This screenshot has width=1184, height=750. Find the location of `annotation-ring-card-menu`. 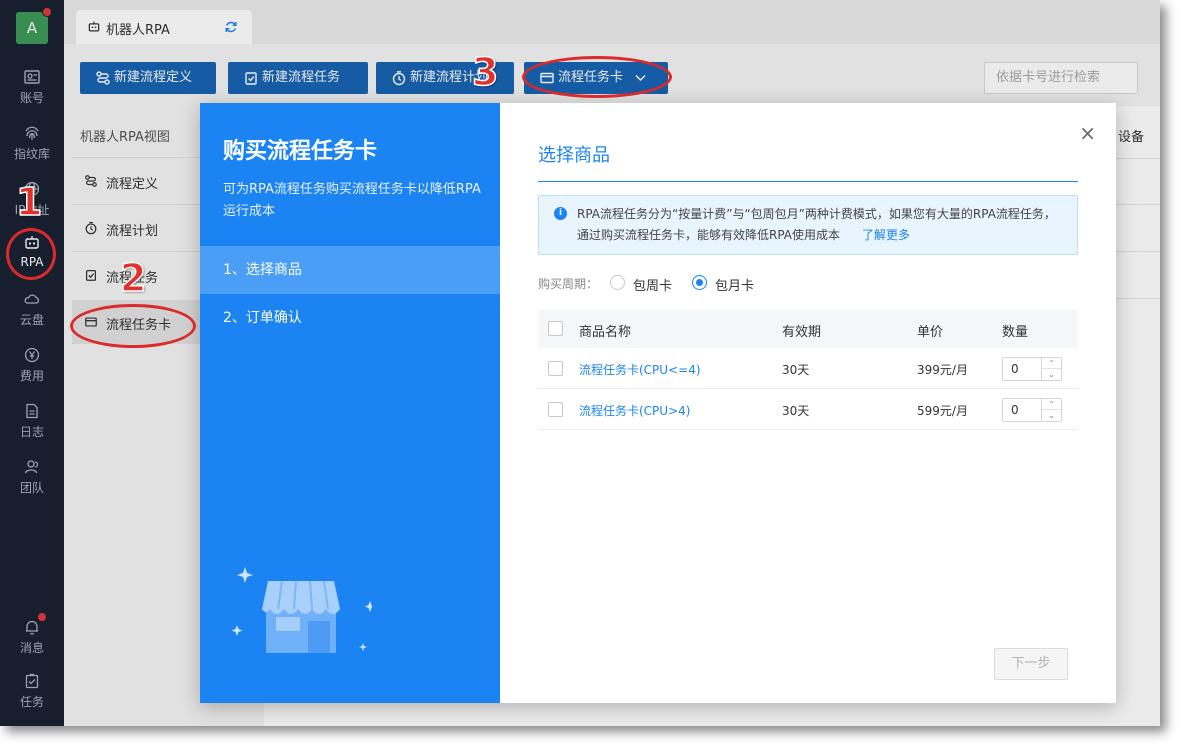

annotation-ring-card-menu is located at coordinates (133, 326).